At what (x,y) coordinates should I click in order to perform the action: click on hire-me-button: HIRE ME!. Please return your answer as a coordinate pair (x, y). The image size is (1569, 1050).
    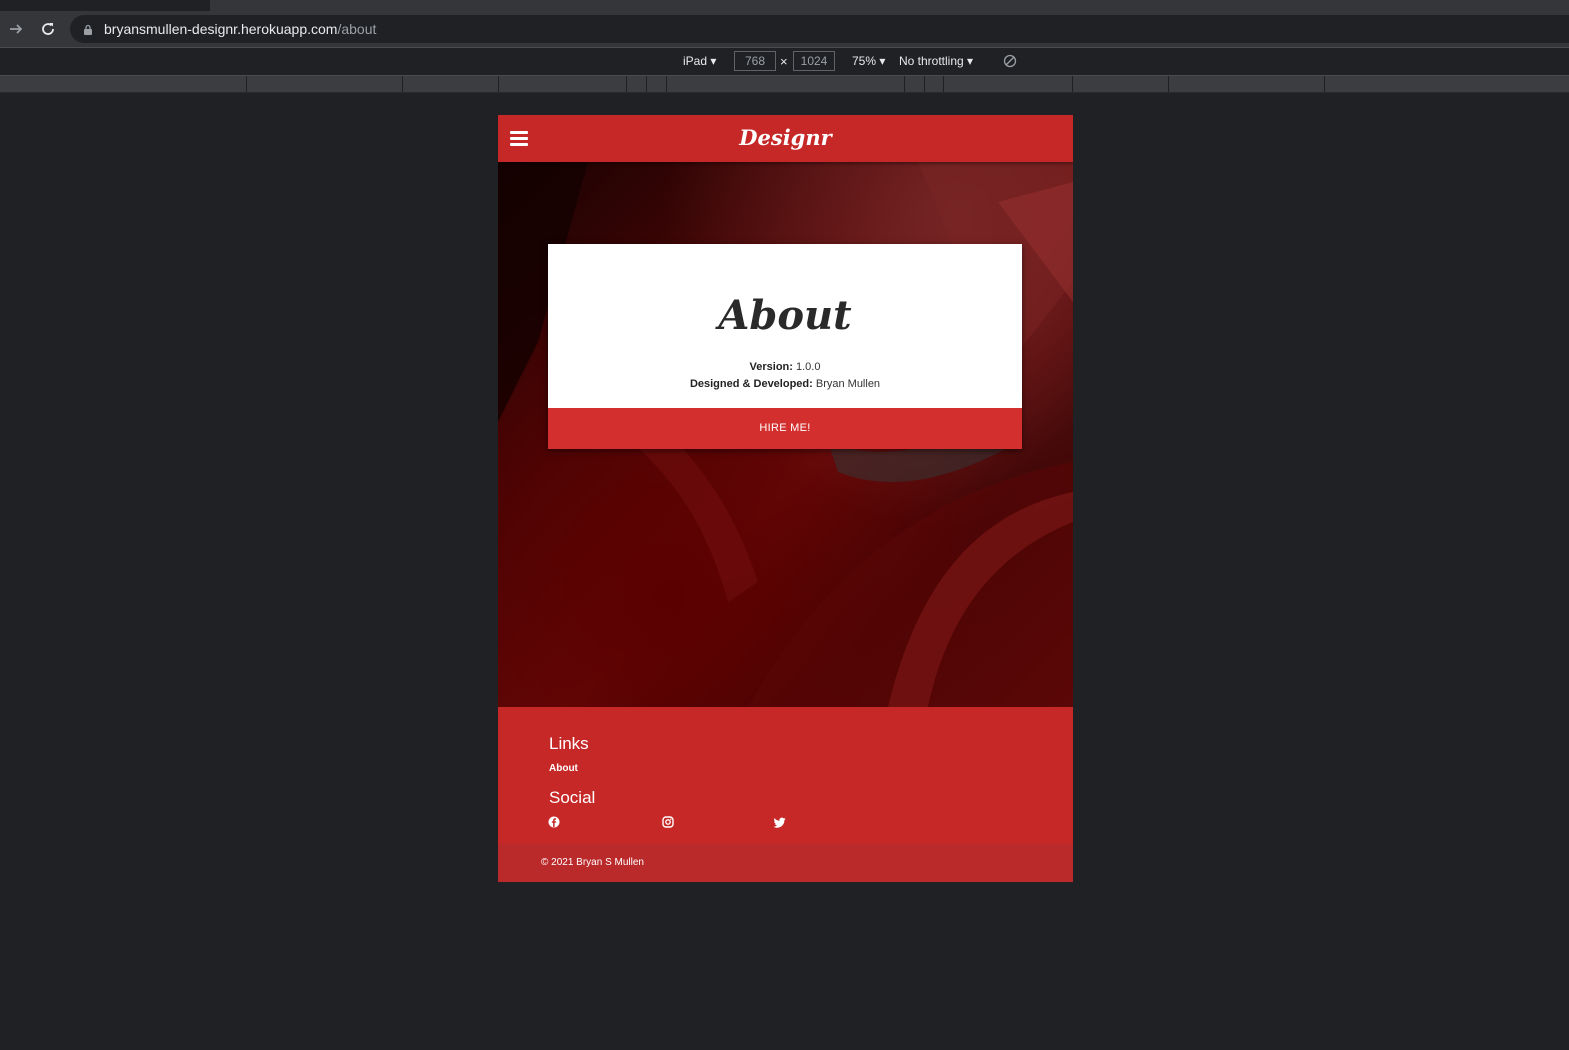
    Looking at the image, I should click on (785, 428).